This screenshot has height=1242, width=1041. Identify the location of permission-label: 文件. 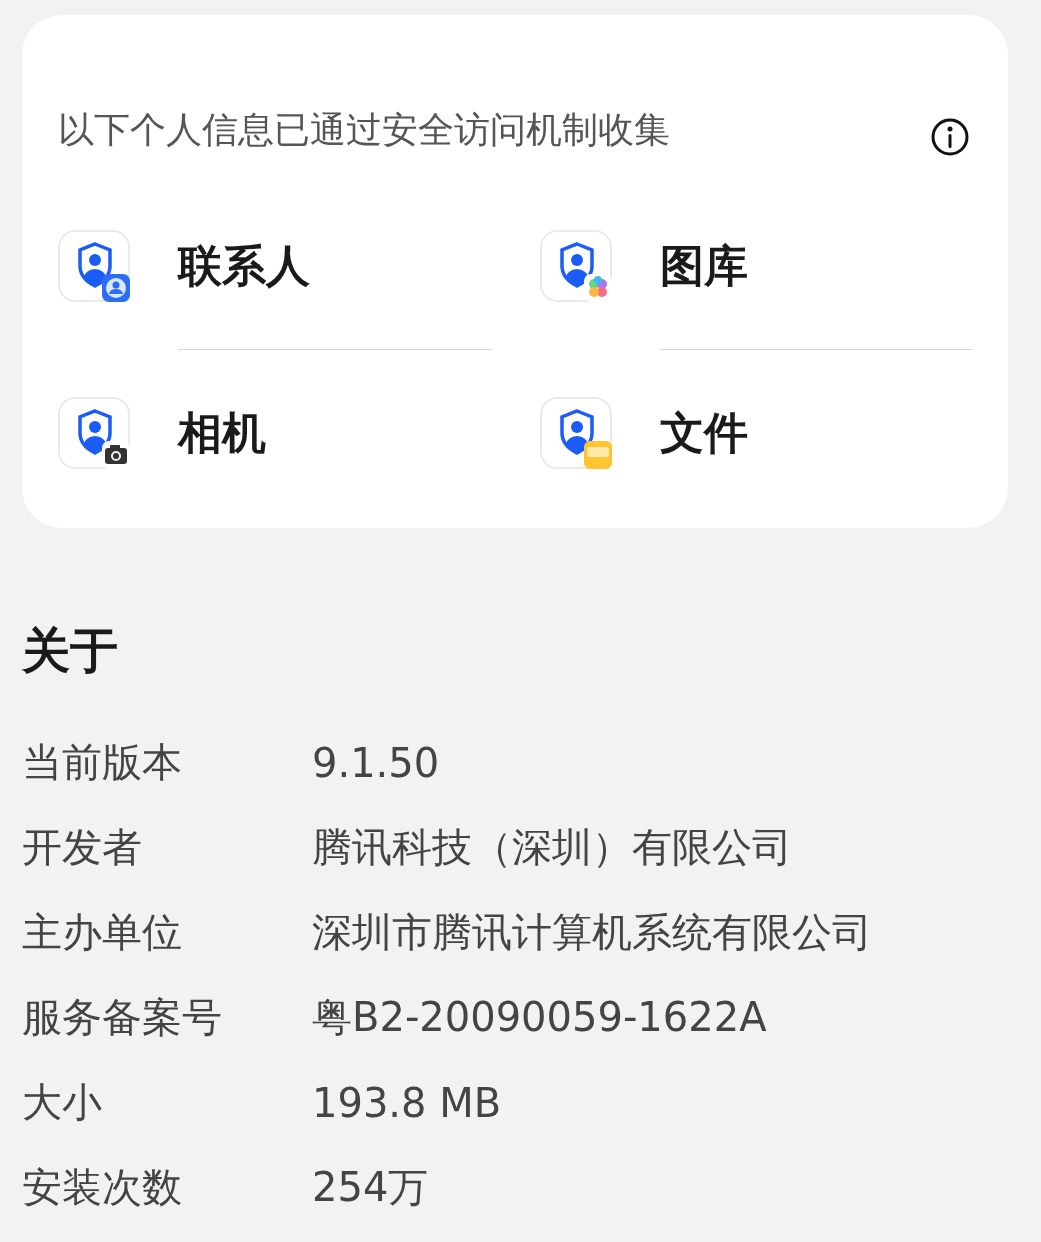
(703, 432).